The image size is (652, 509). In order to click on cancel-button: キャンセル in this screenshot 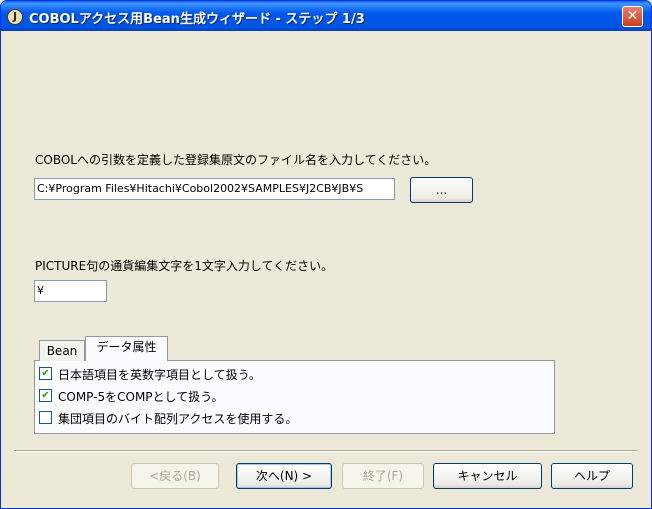, I will do `click(487, 476)`.